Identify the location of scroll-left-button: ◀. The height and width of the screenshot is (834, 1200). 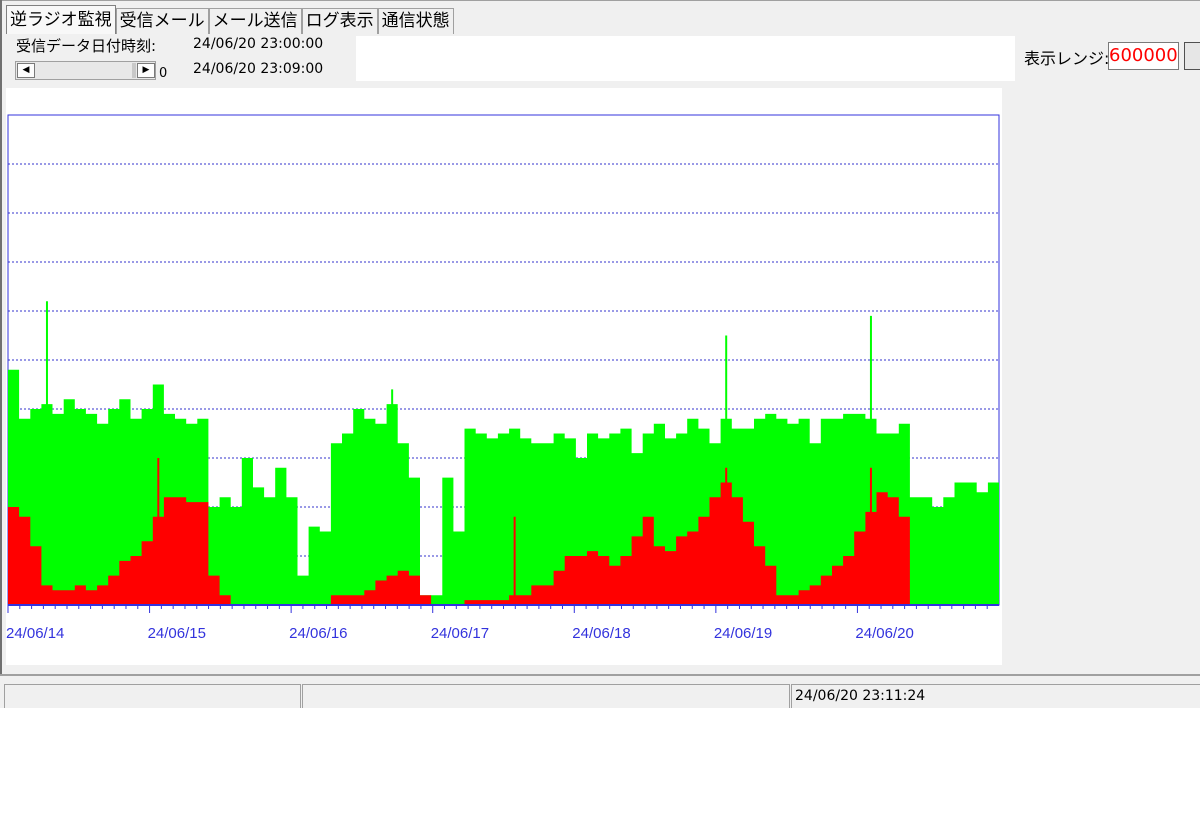
(26, 70).